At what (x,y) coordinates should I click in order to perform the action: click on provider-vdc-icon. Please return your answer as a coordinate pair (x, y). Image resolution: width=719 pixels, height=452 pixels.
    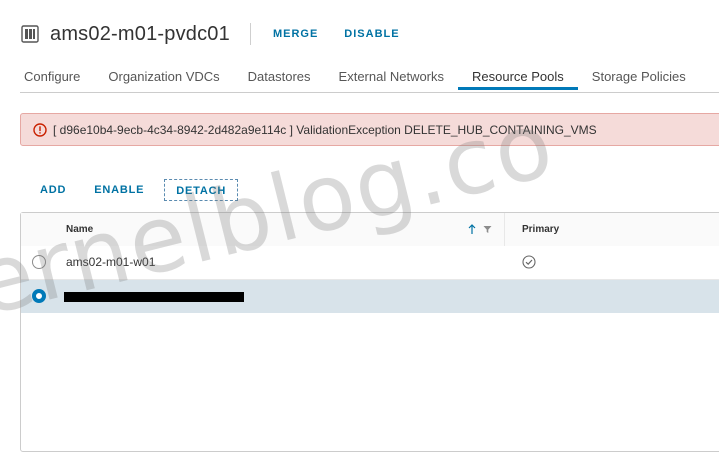
    Looking at the image, I should click on (30, 34).